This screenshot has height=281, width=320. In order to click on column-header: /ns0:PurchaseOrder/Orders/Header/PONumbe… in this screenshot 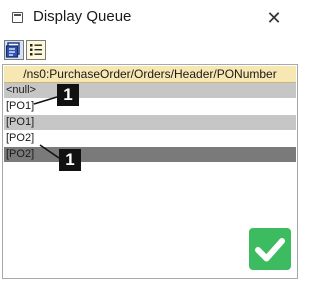, I will do `click(150, 74)`.